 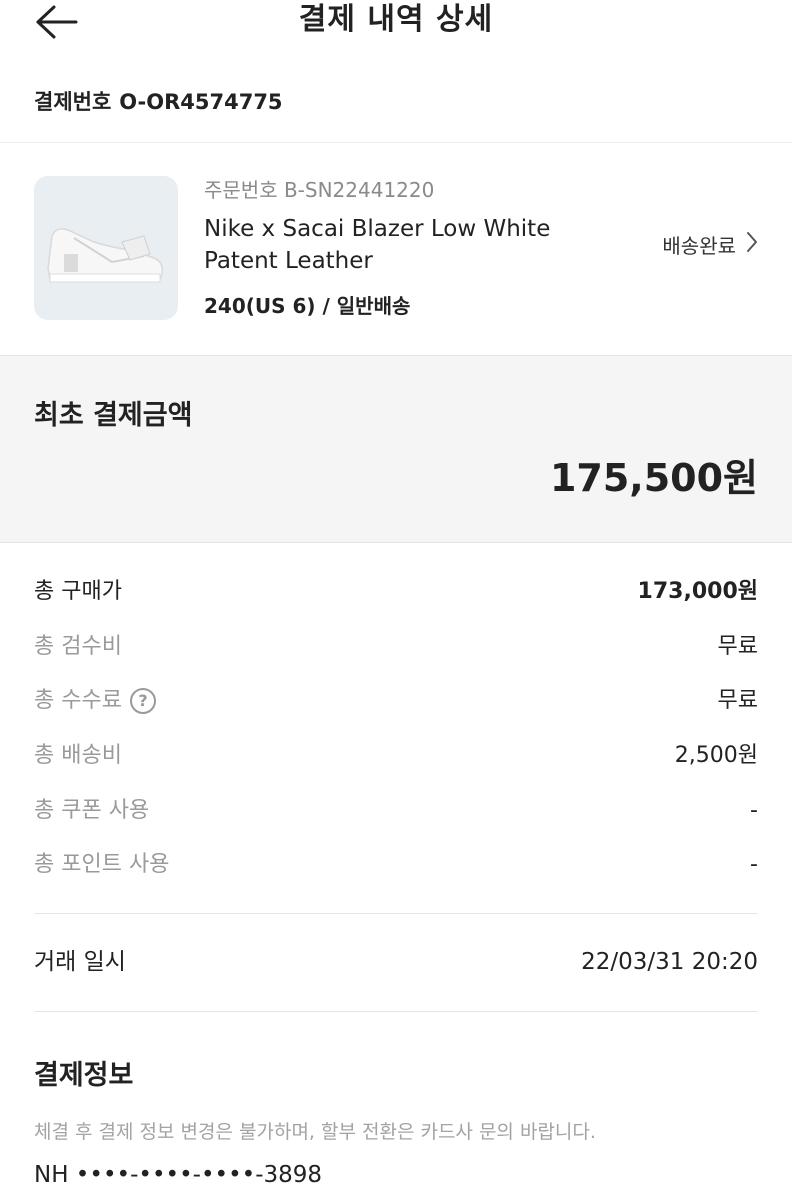 I want to click on breakdown-row: 총 쿠폰 사용 -, so click(x=396, y=810).